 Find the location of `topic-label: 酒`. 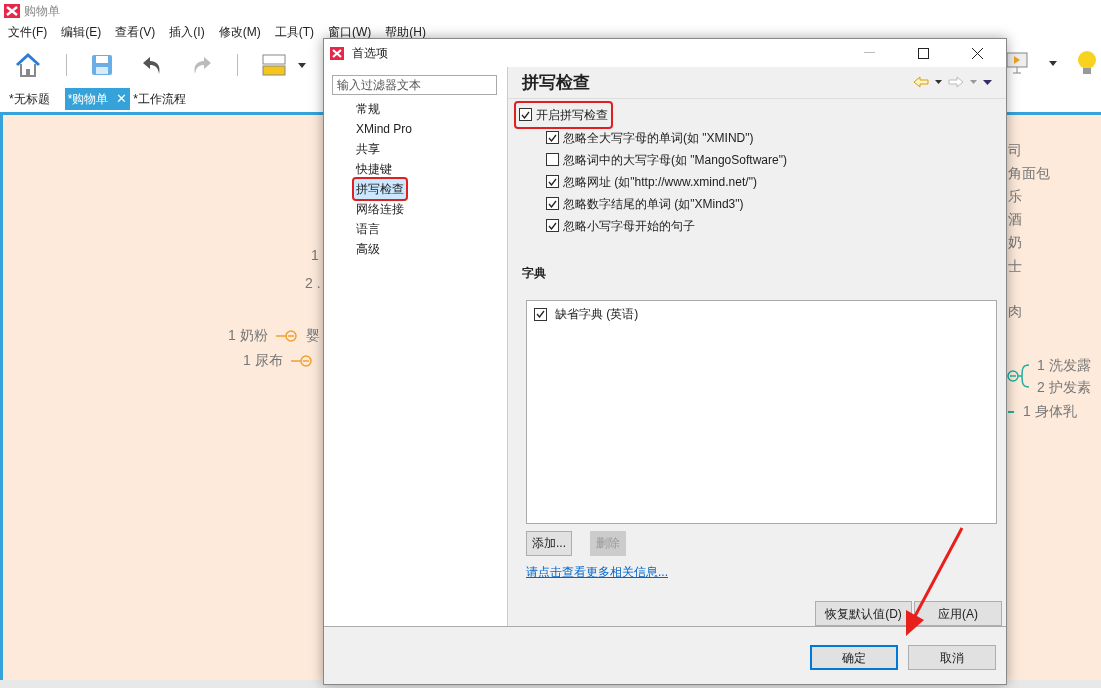

topic-label: 酒 is located at coordinates (1015, 219).